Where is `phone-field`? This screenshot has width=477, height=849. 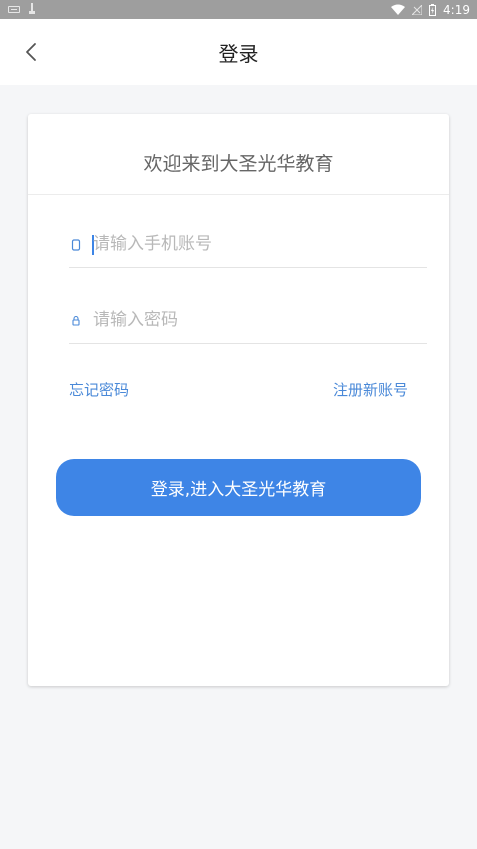 phone-field is located at coordinates (248, 244).